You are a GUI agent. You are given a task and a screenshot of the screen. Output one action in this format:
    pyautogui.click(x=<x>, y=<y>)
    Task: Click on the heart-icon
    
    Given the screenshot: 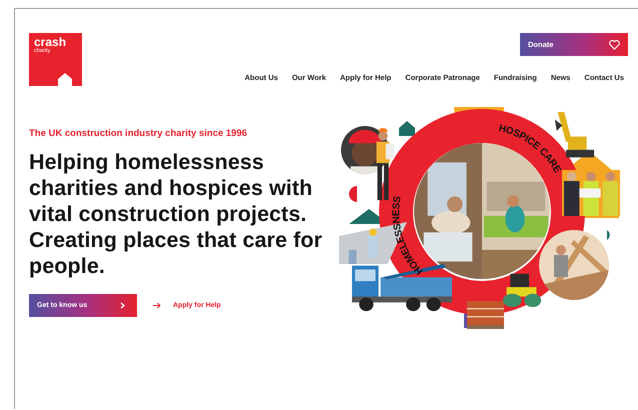 What is the action you would take?
    pyautogui.click(x=614, y=45)
    